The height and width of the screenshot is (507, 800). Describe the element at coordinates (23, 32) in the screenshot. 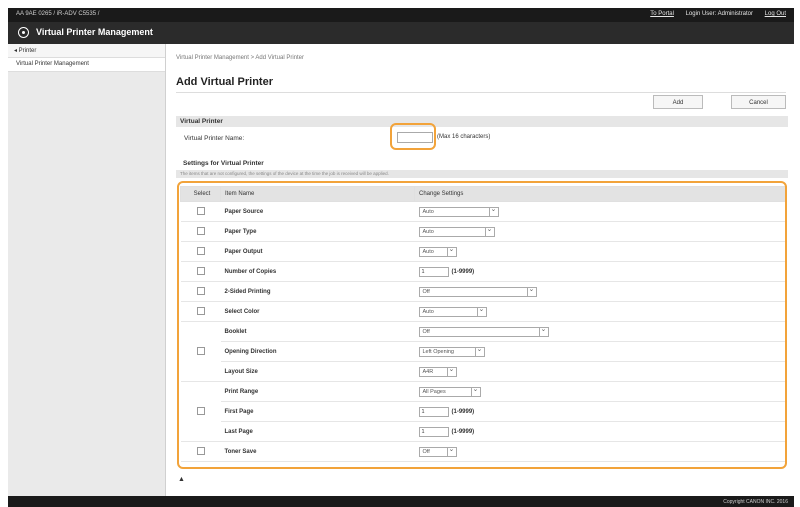

I see `app-logo-icon` at that location.